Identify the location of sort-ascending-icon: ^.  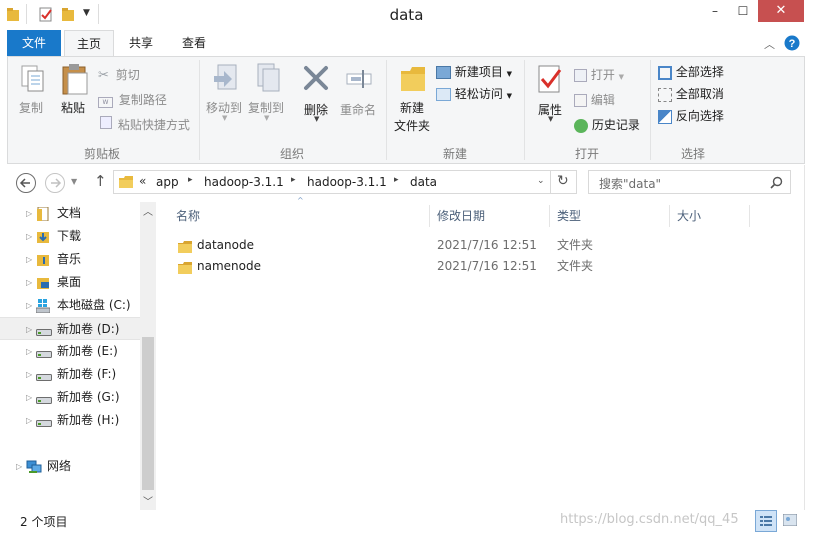
(300, 200).